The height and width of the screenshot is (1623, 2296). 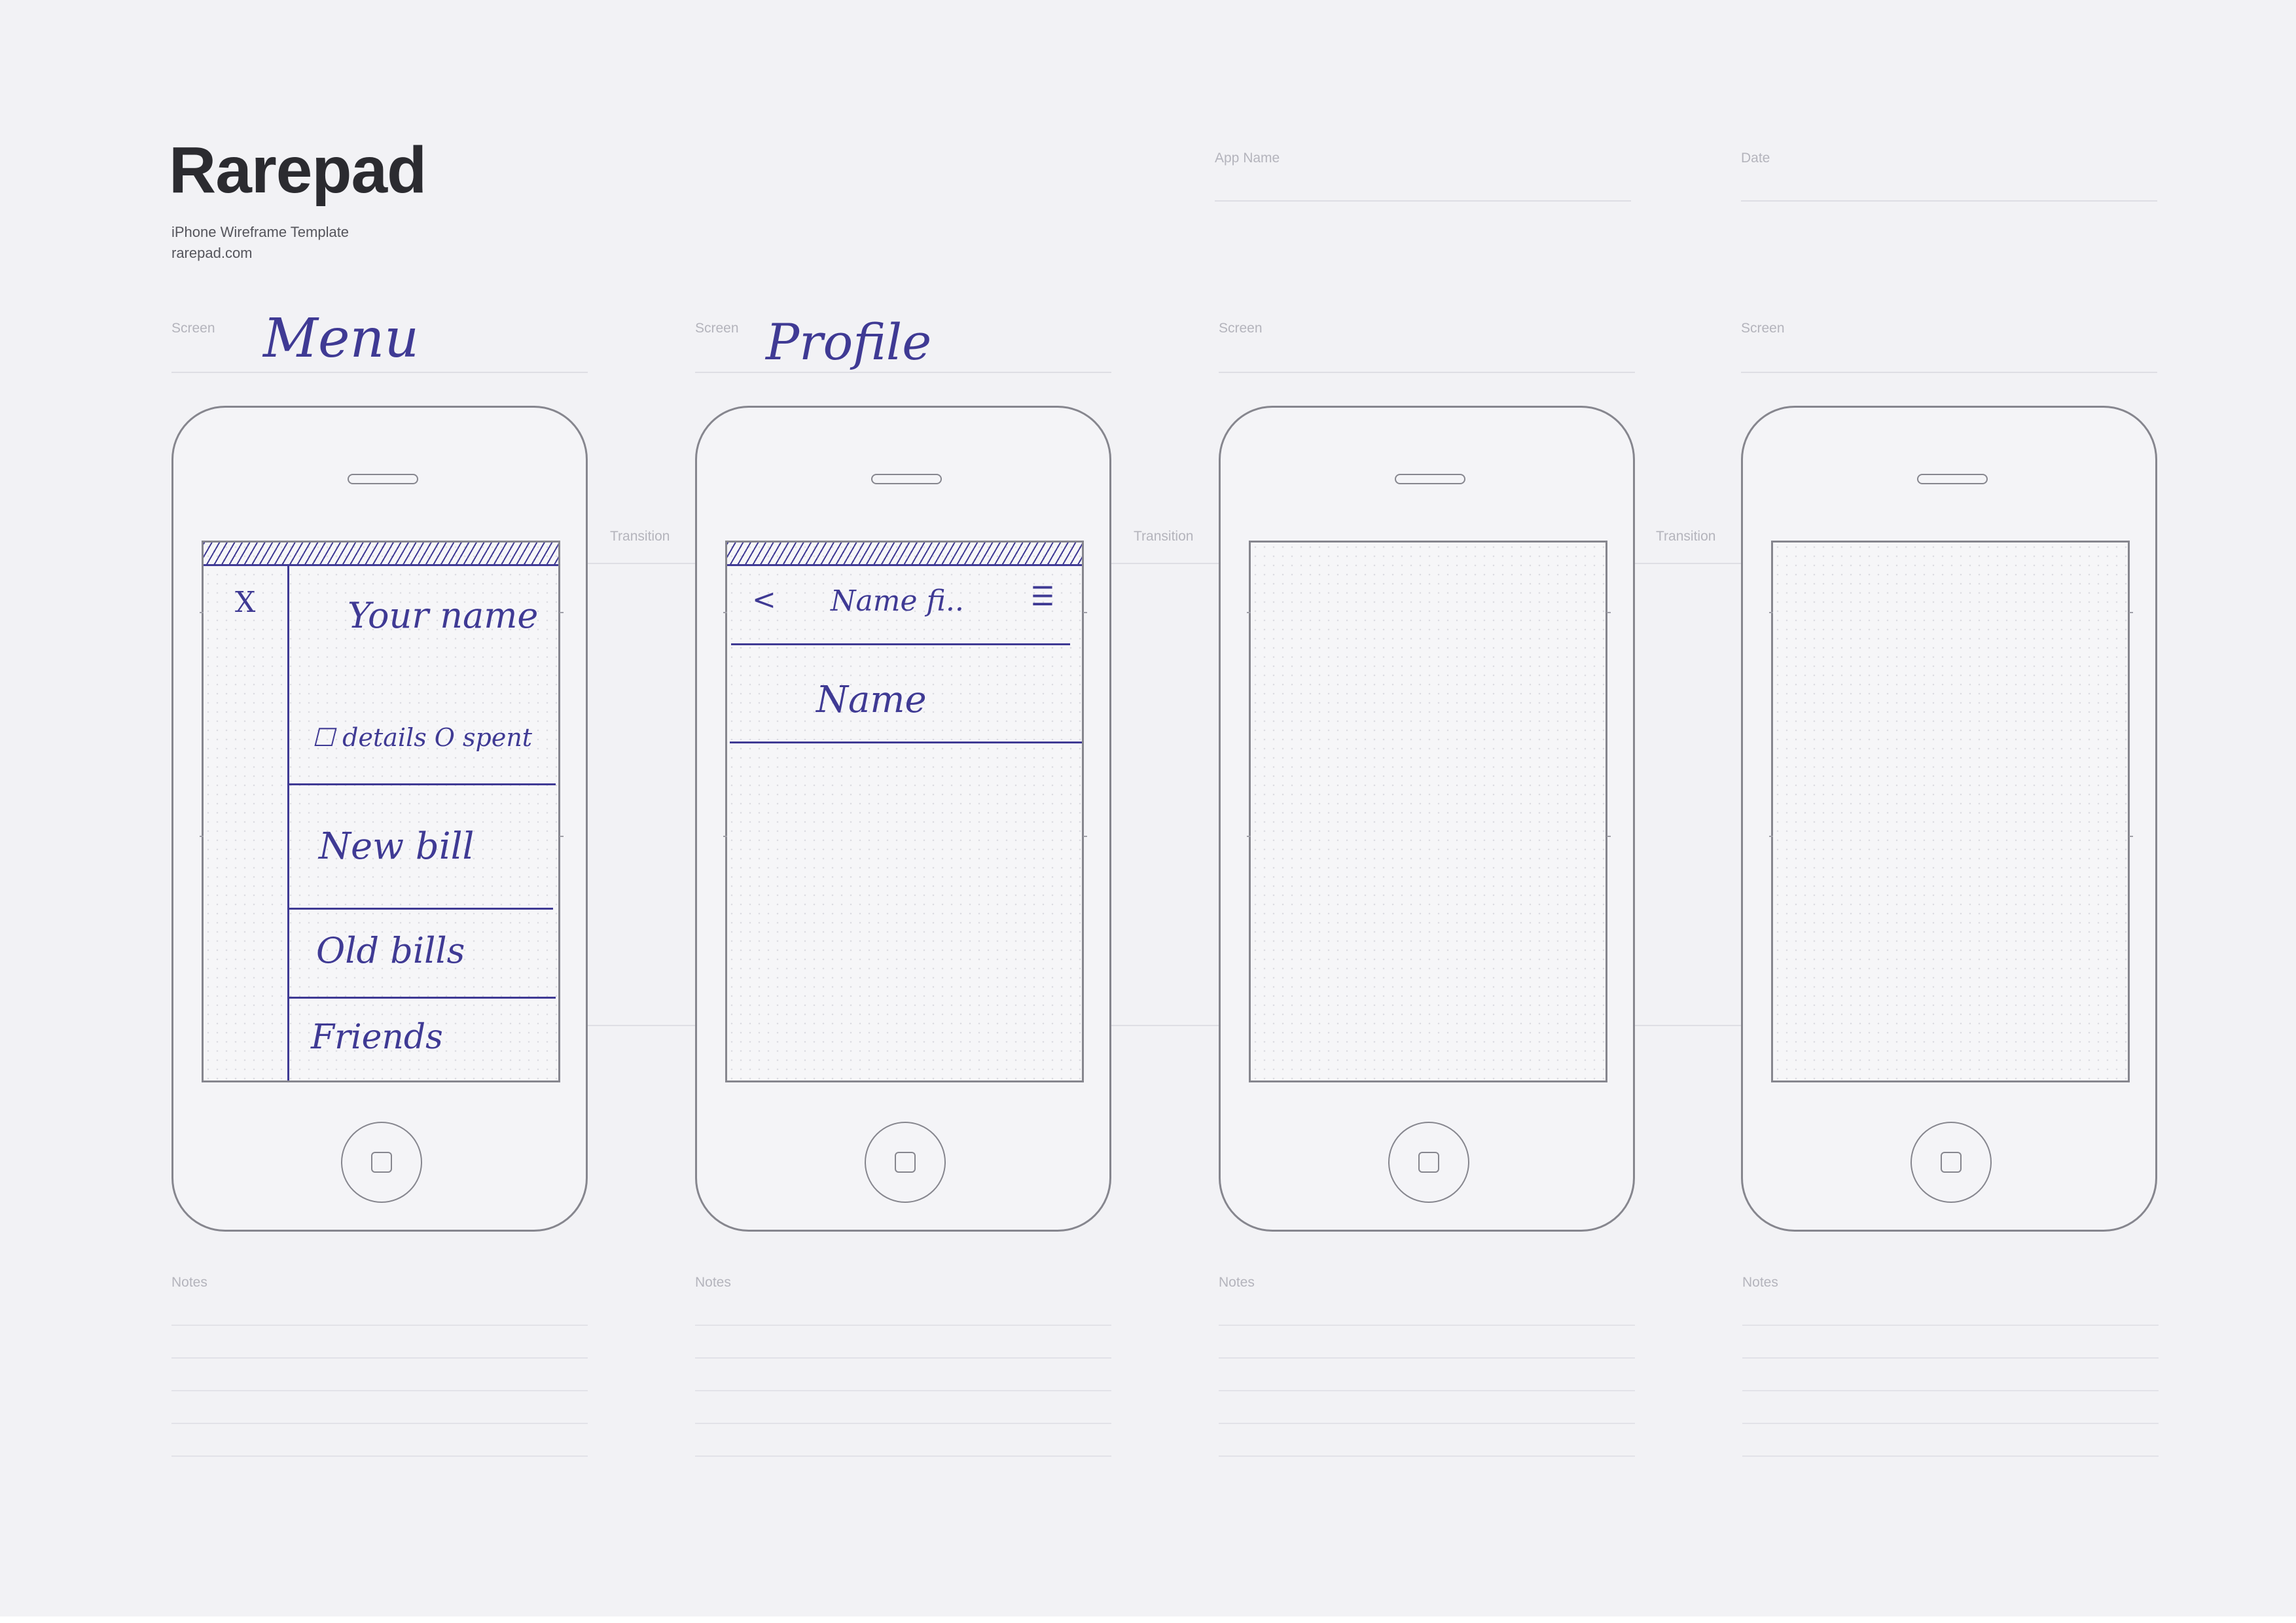 What do you see at coordinates (642, 1025) in the screenshot?
I see `transition-line-1-bottom` at bounding box center [642, 1025].